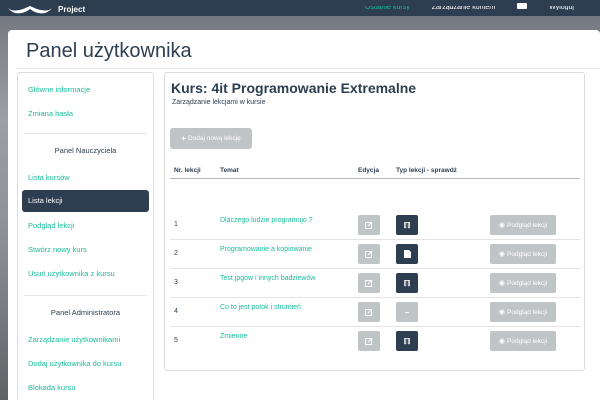 This screenshot has width=600, height=400. I want to click on sidebar-item-add-user-to-course: Dodaj użytkownika do kursu, so click(85, 364).